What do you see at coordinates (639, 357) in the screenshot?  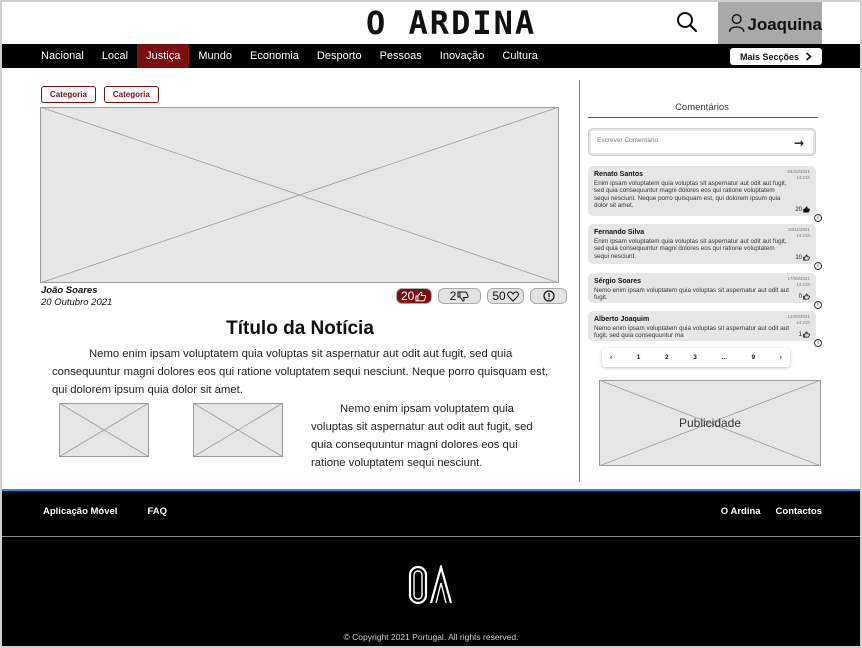 I see `page-button: 1` at bounding box center [639, 357].